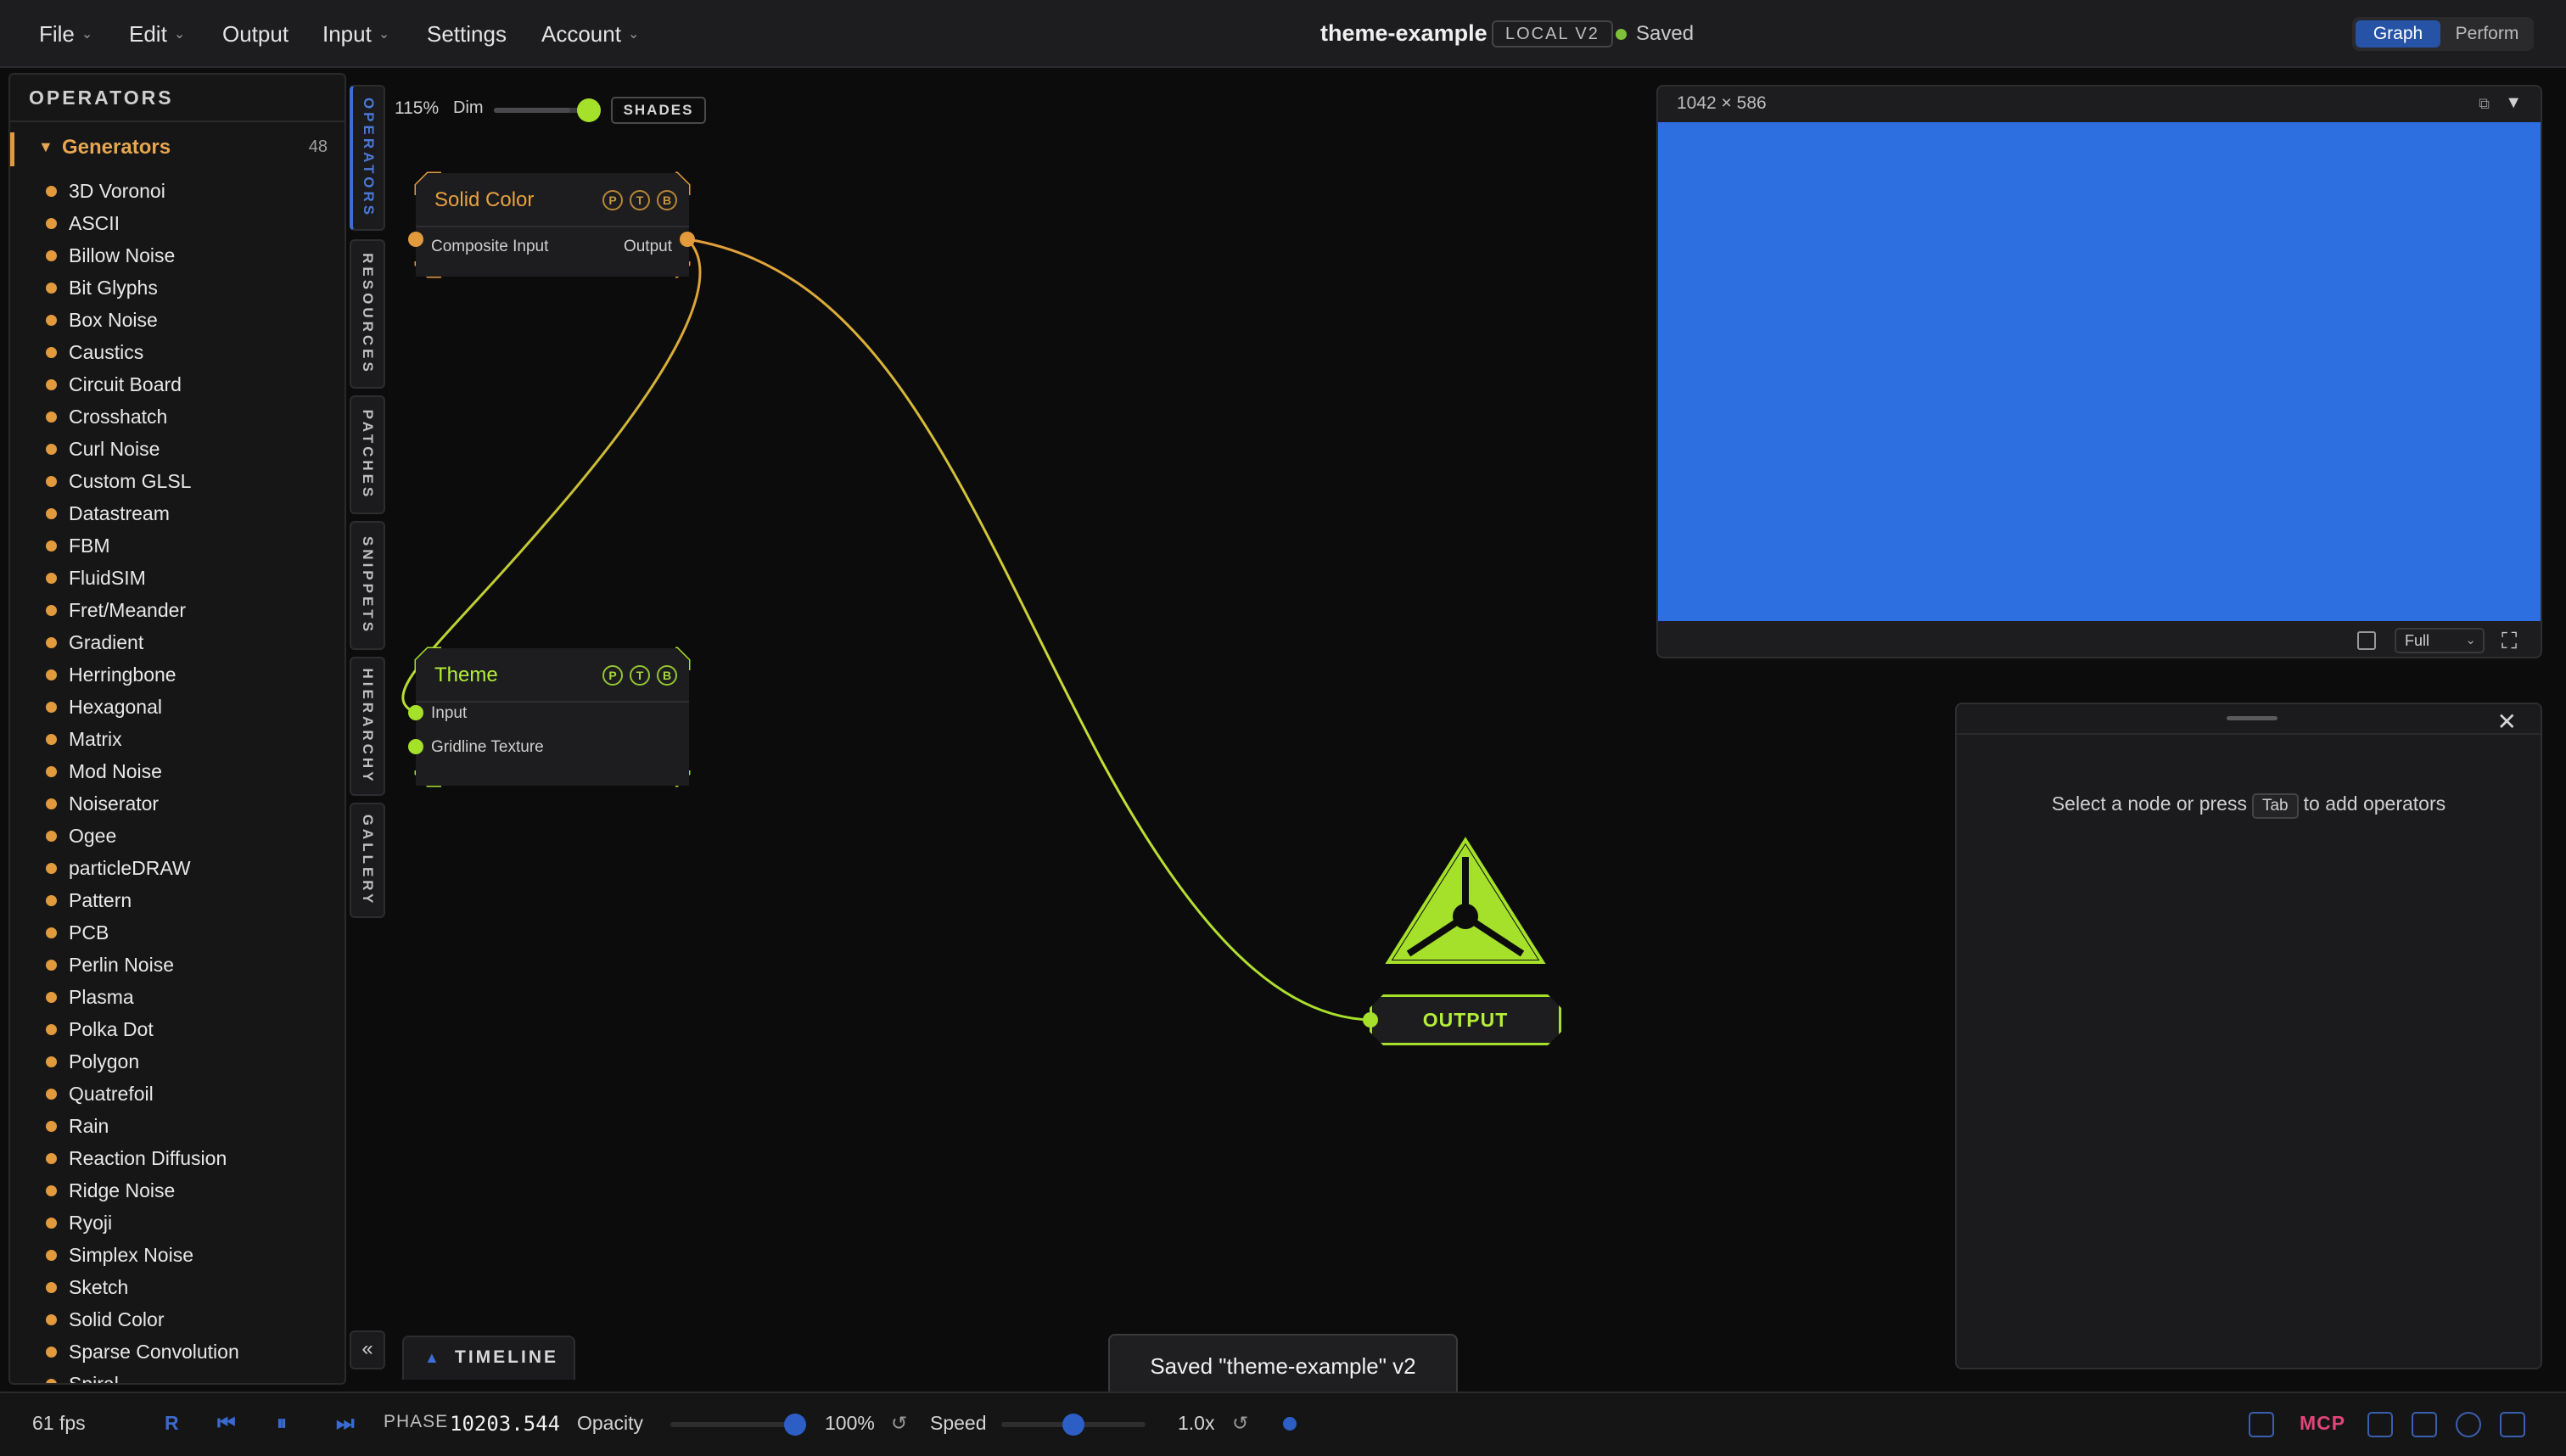 This screenshot has height=1456, width=2566. Describe the element at coordinates (415, 240) in the screenshot. I see `port-composite-input` at that location.